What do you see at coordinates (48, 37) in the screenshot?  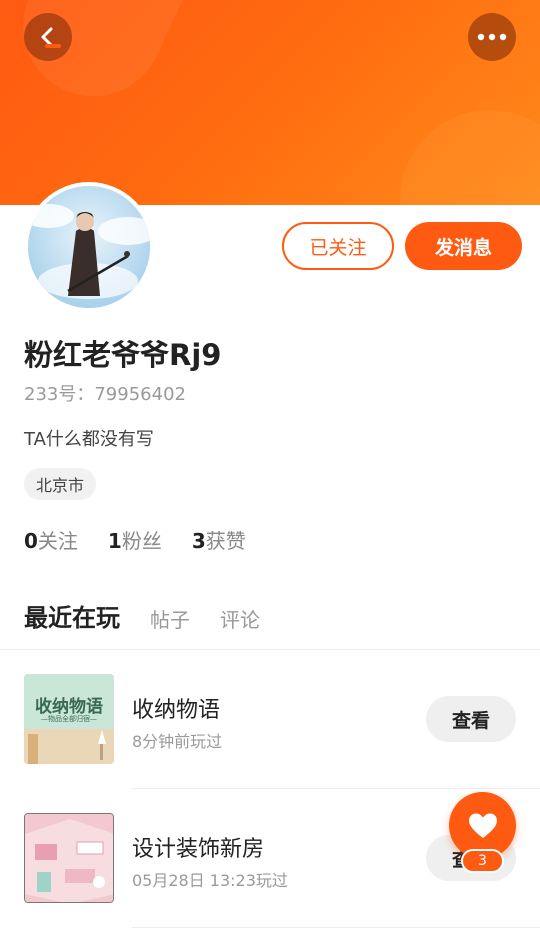 I see `back-button` at bounding box center [48, 37].